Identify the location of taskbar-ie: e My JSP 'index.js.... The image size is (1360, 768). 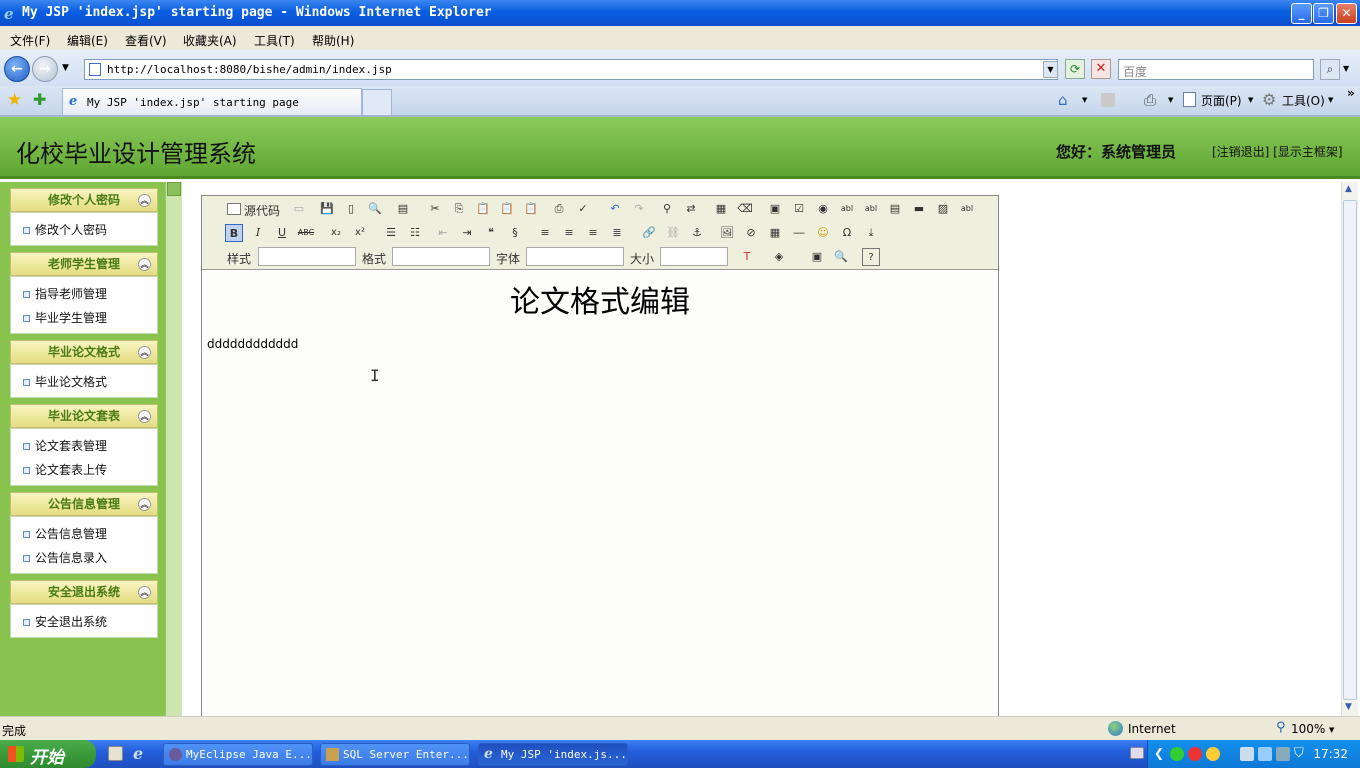
(553, 754).